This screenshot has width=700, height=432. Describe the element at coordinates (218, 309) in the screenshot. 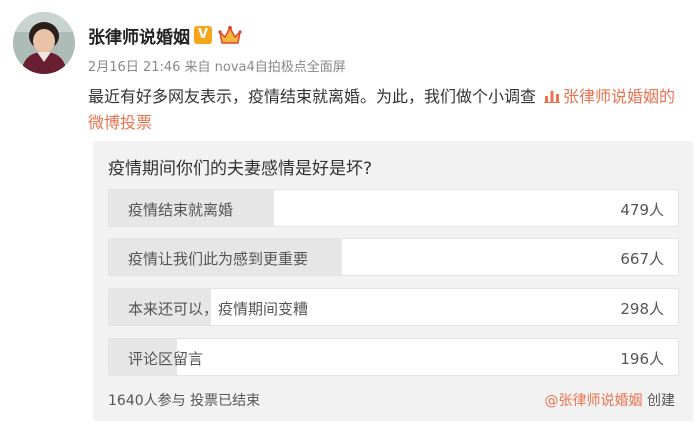

I see `poll-option-label: 本来还可以，疫情期间变糟` at that location.